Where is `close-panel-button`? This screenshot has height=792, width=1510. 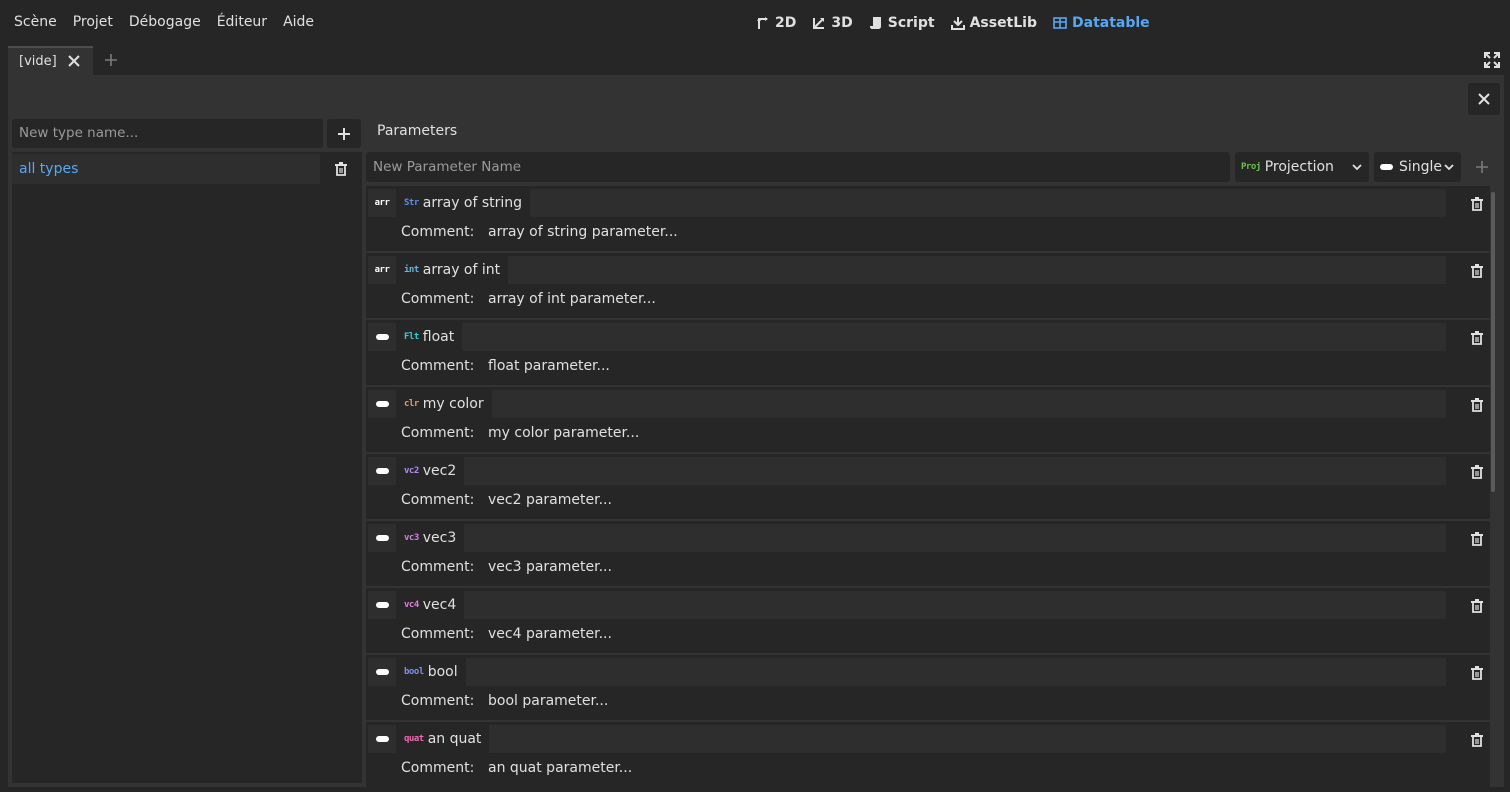
close-panel-button is located at coordinates (1484, 99).